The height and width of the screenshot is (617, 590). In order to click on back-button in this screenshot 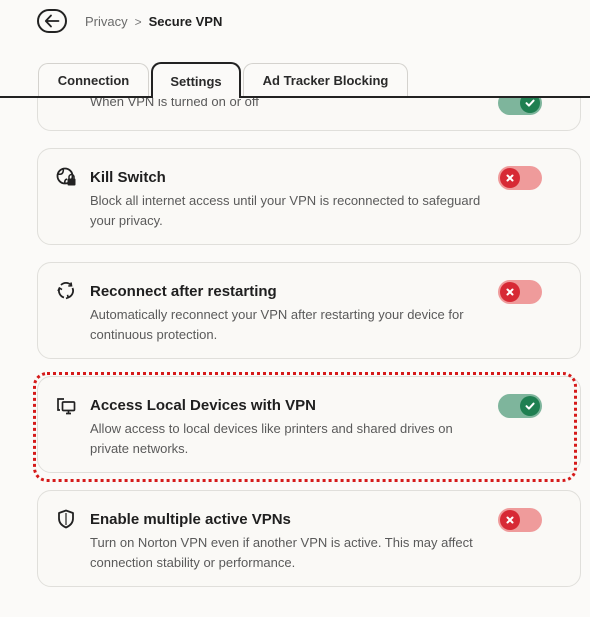, I will do `click(52, 21)`.